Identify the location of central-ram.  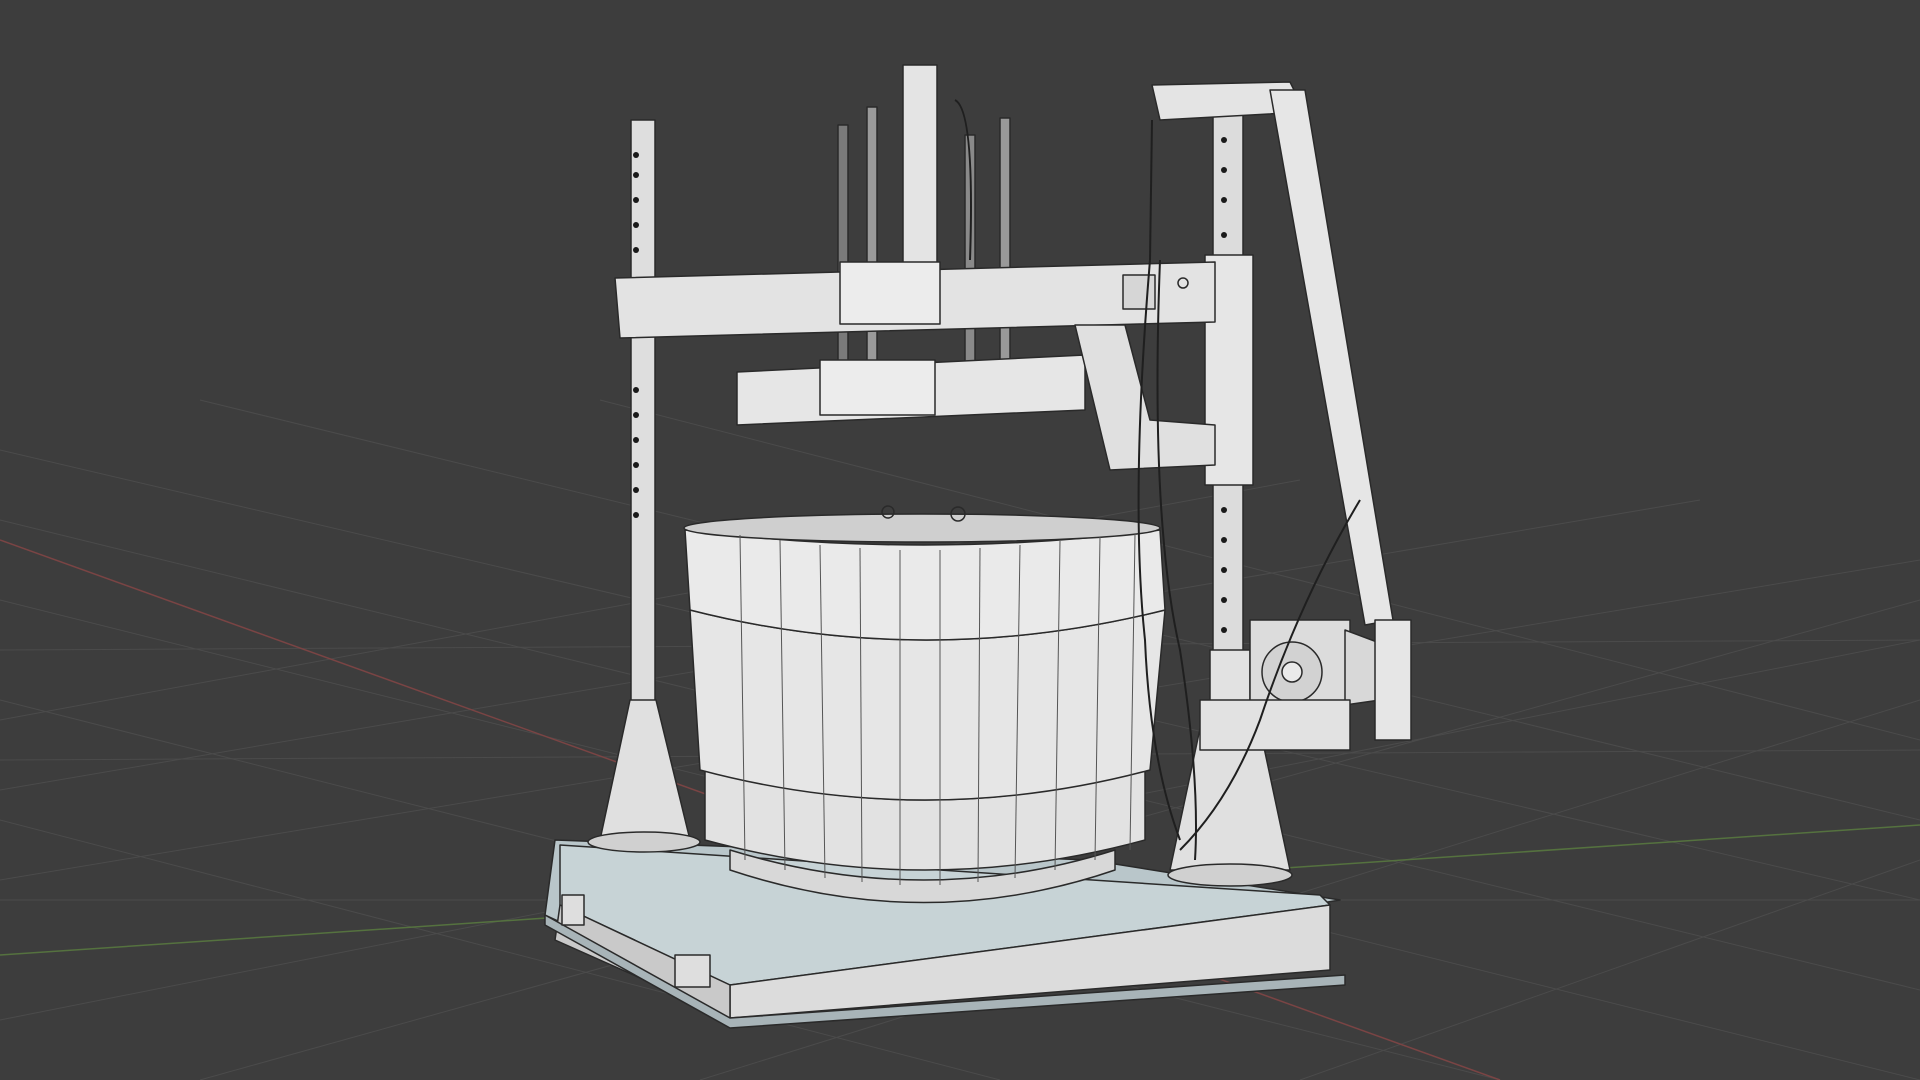
(920, 170).